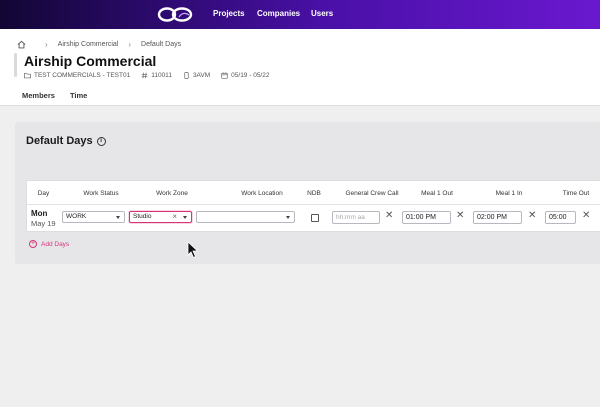  Describe the element at coordinates (315, 218) in the screenshot. I see `ndb-checkbox` at that location.